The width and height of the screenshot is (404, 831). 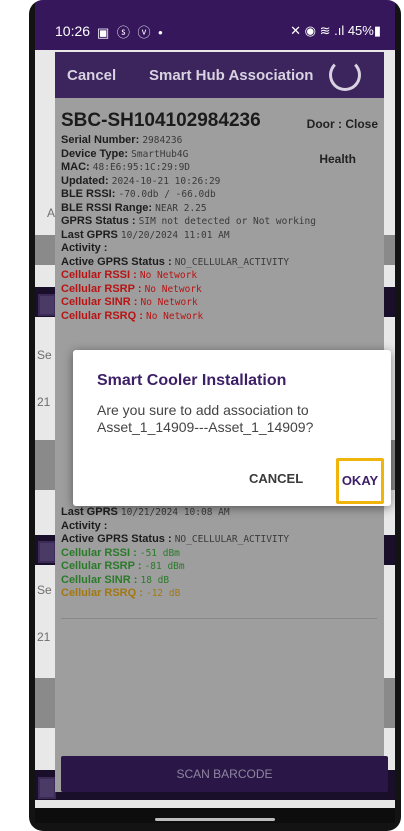 I want to click on detail-value: -51 dBm, so click(x=159, y=553).